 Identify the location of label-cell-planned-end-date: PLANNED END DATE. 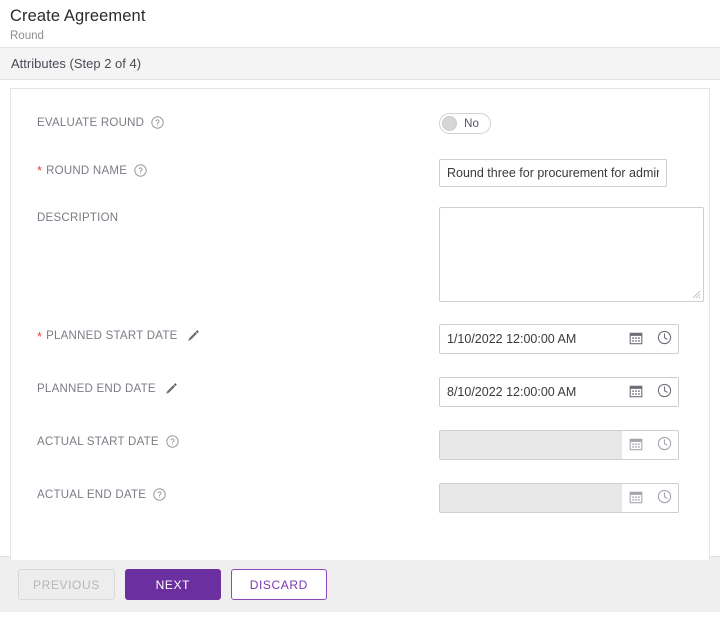
(238, 386).